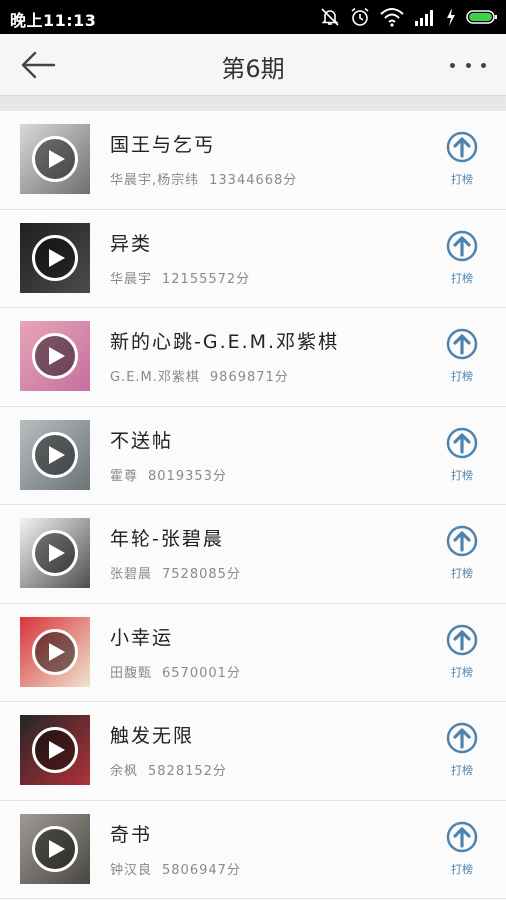 Image resolution: width=506 pixels, height=900 pixels. I want to click on song-meta: 霍尊 8019353分, so click(168, 474).